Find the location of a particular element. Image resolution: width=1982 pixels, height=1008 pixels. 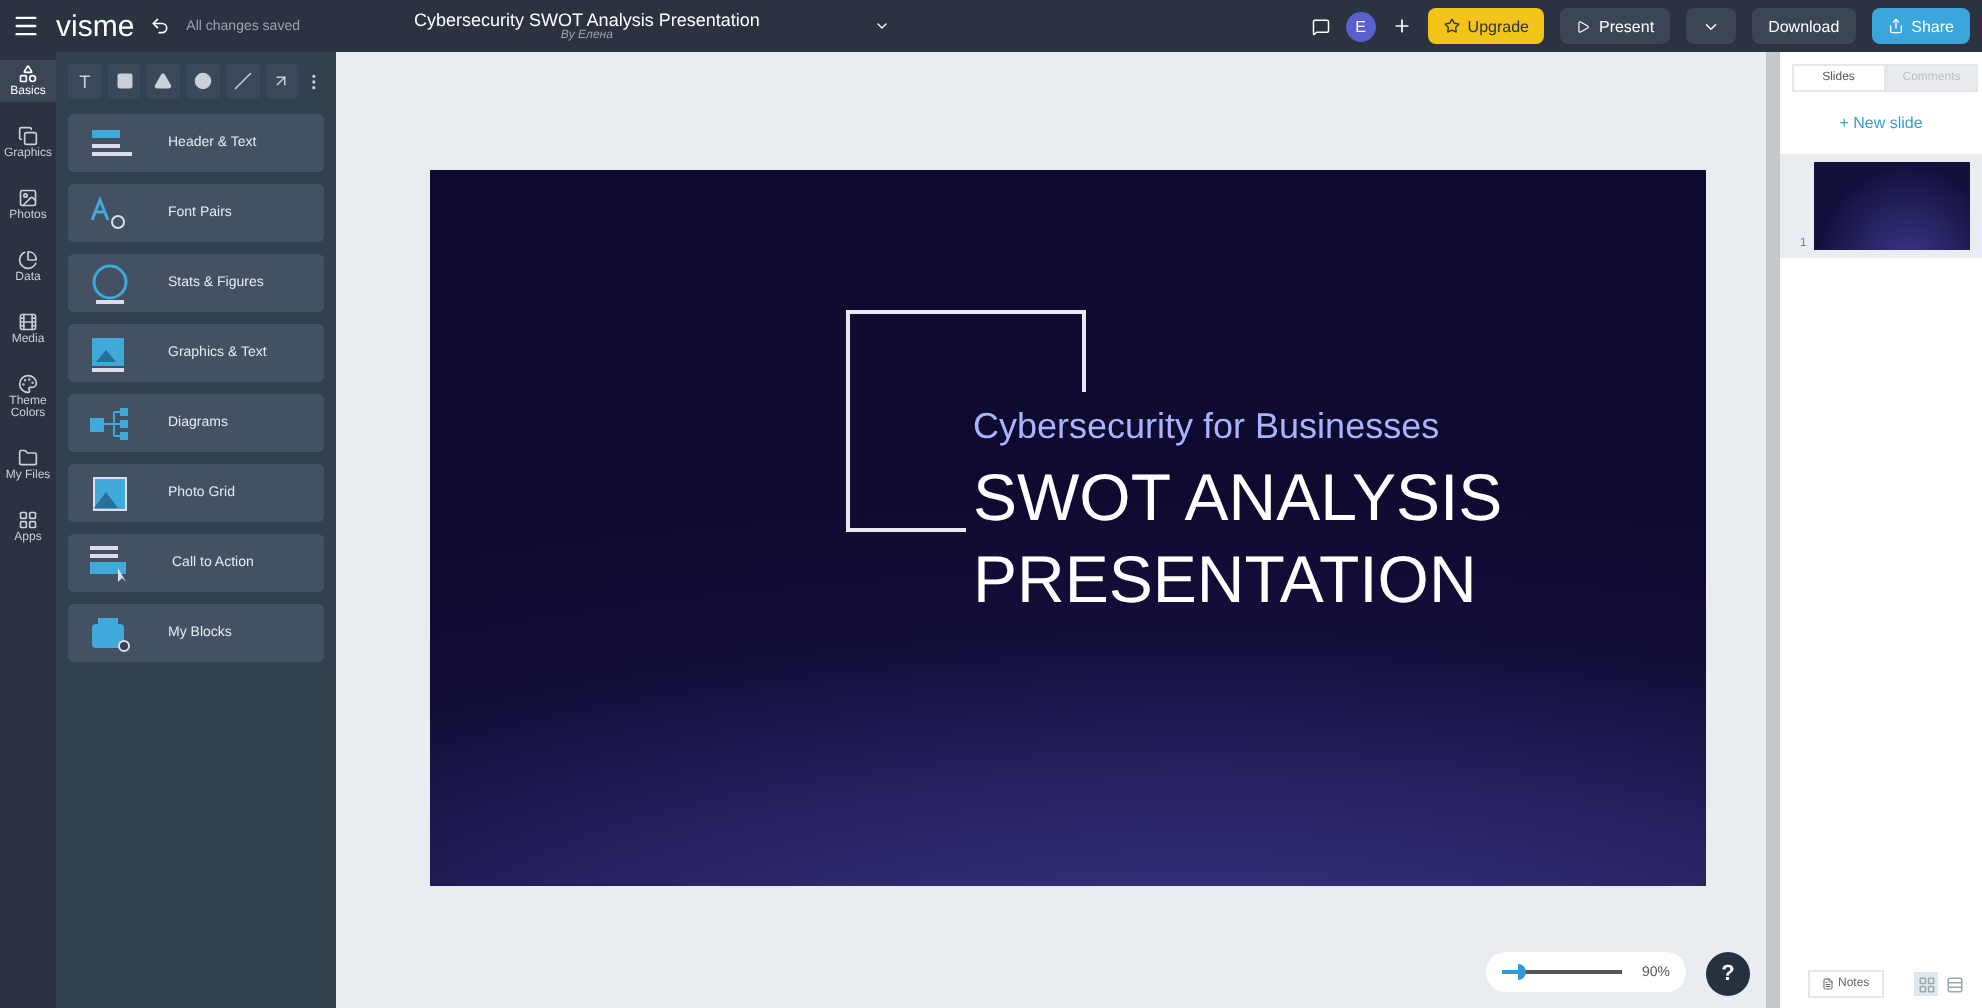

rectangle-tool is located at coordinates (124, 81).